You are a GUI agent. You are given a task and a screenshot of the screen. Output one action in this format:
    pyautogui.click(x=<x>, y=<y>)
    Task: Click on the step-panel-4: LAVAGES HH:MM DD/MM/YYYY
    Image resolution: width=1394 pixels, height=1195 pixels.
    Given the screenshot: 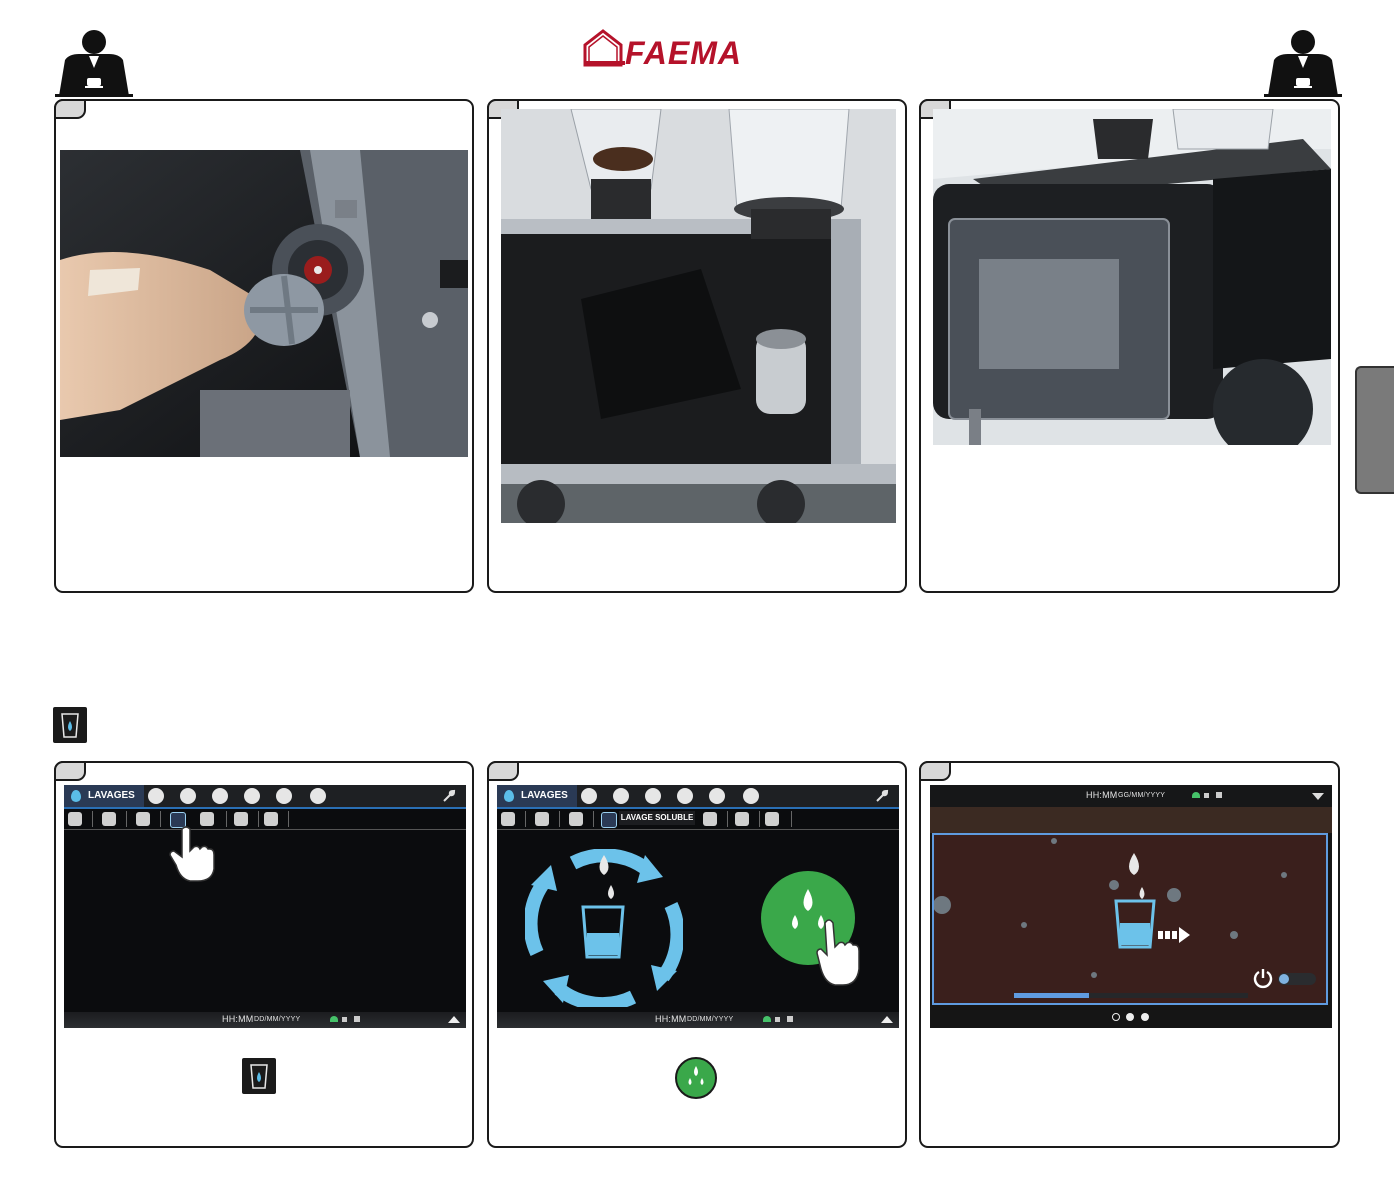 What is the action you would take?
    pyautogui.click(x=264, y=954)
    